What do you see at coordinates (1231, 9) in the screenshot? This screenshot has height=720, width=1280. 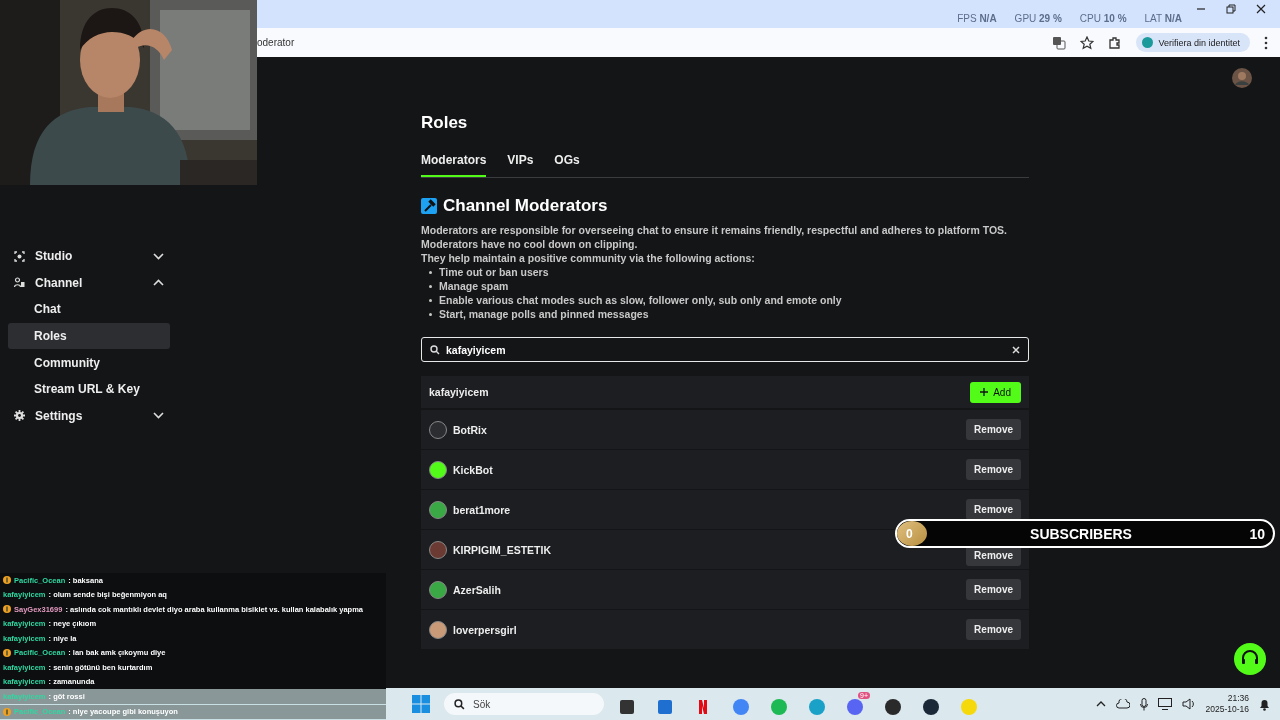 I see `restore-icon` at bounding box center [1231, 9].